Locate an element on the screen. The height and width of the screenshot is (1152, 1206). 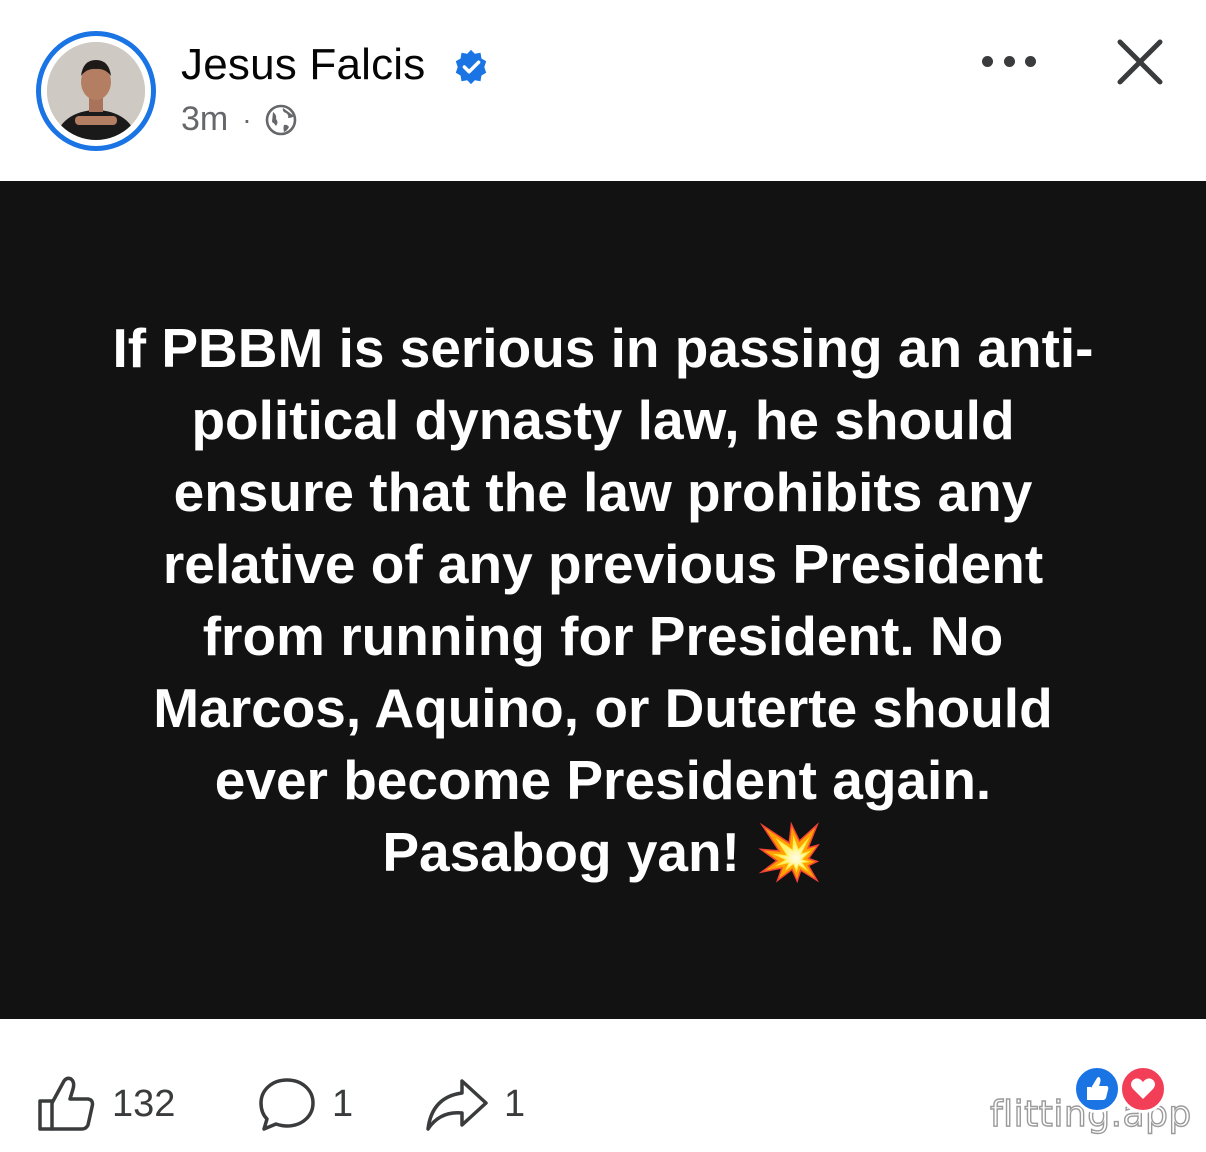
avatar-photo is located at coordinates (96, 91).